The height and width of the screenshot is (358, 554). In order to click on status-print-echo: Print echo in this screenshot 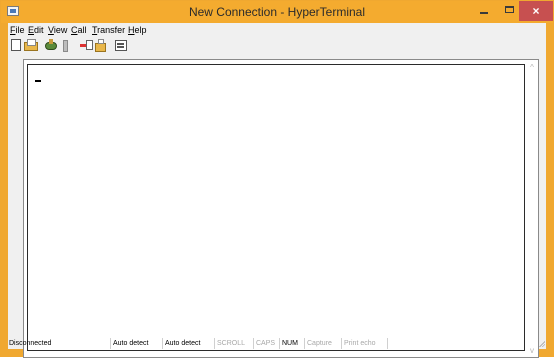, I will do `click(365, 343)`.